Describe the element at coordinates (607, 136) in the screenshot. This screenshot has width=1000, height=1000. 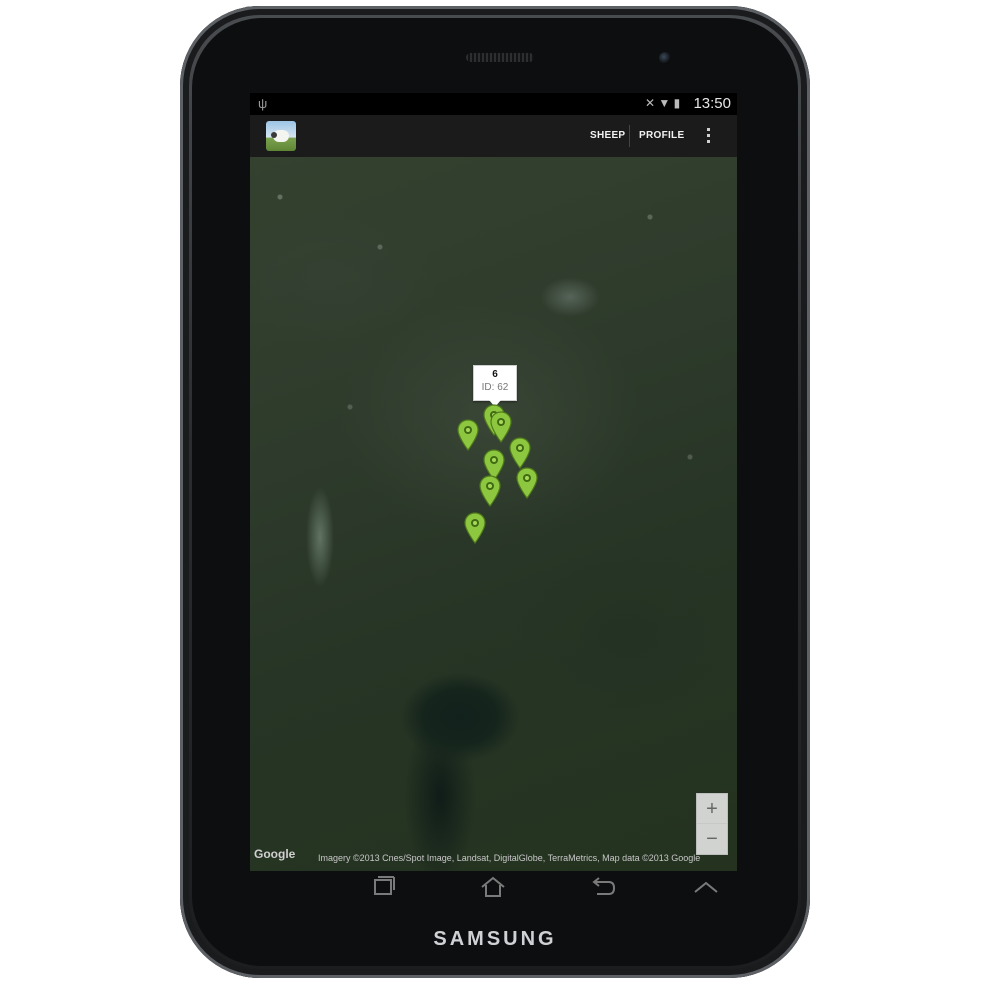
I see `sheep-button: SHEEP` at that location.